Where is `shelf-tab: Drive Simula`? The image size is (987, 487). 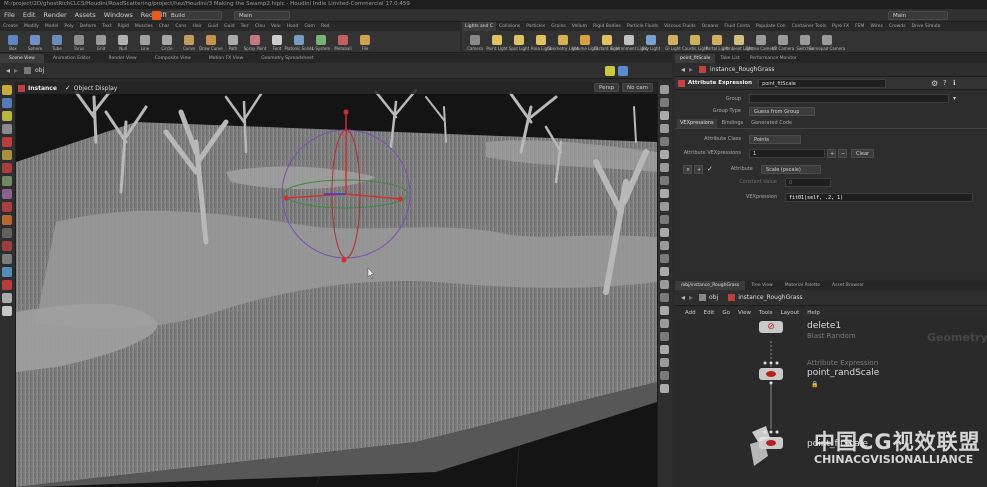
shelf-tab: Drive Simula is located at coordinates (925, 26).